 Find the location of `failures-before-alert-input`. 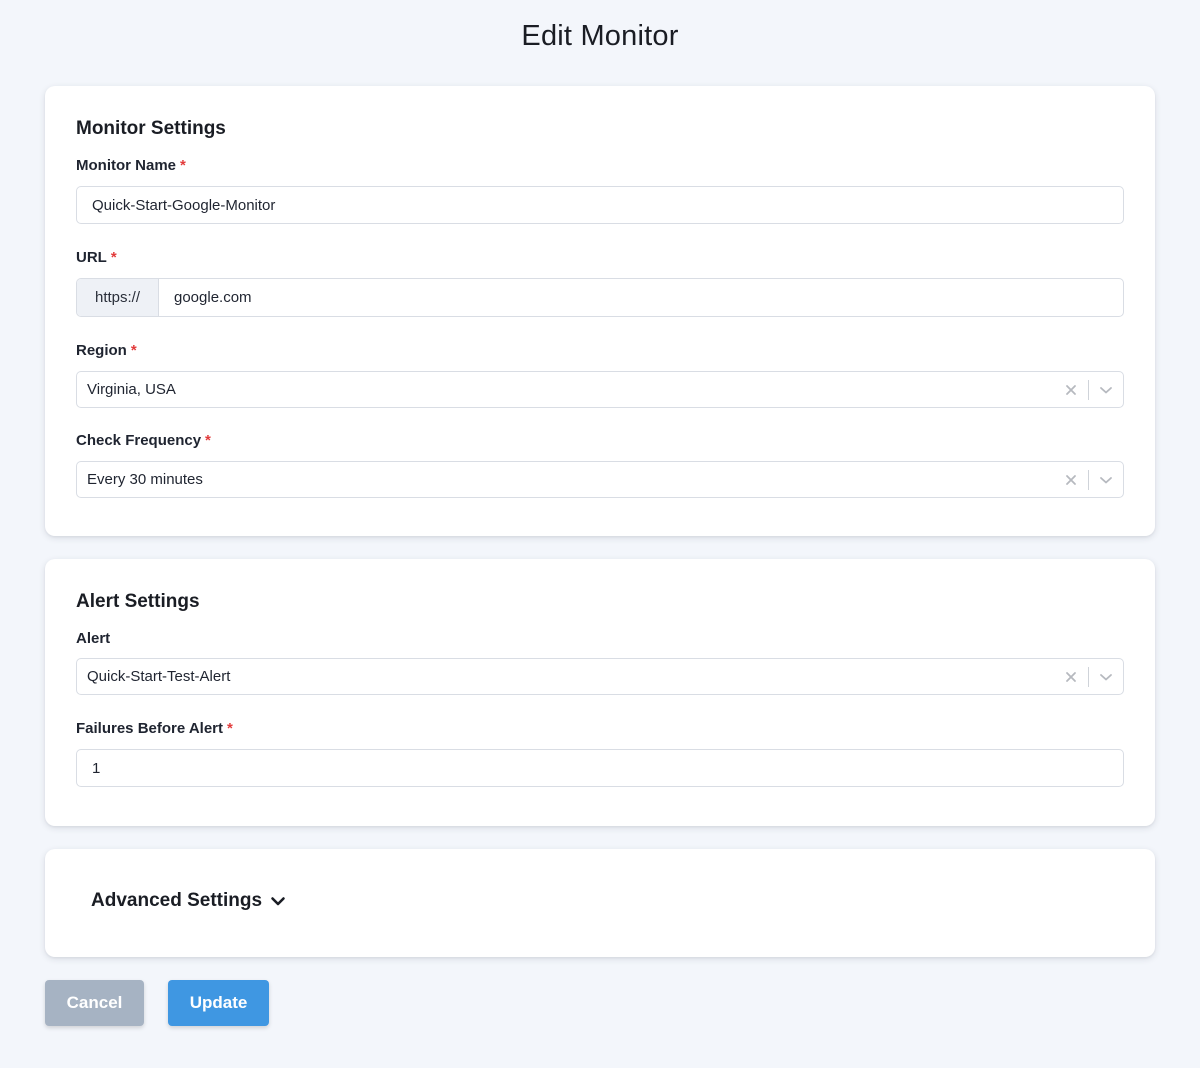

failures-before-alert-input is located at coordinates (600, 768).